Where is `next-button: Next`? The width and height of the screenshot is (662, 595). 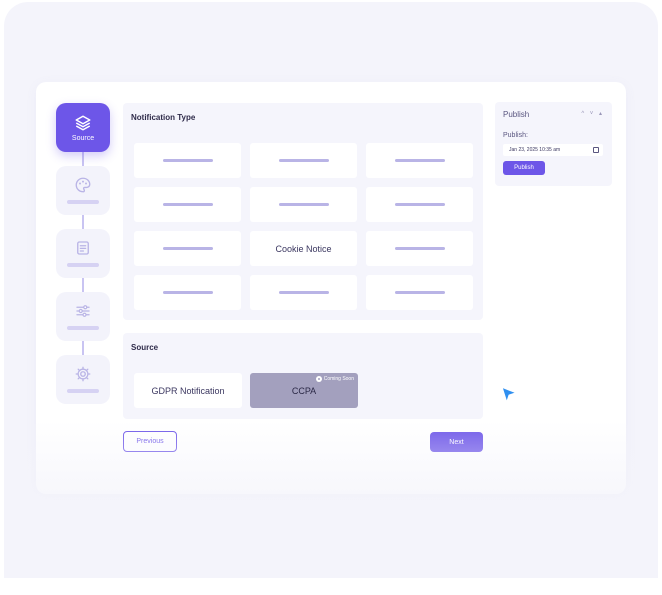 next-button: Next is located at coordinates (456, 442).